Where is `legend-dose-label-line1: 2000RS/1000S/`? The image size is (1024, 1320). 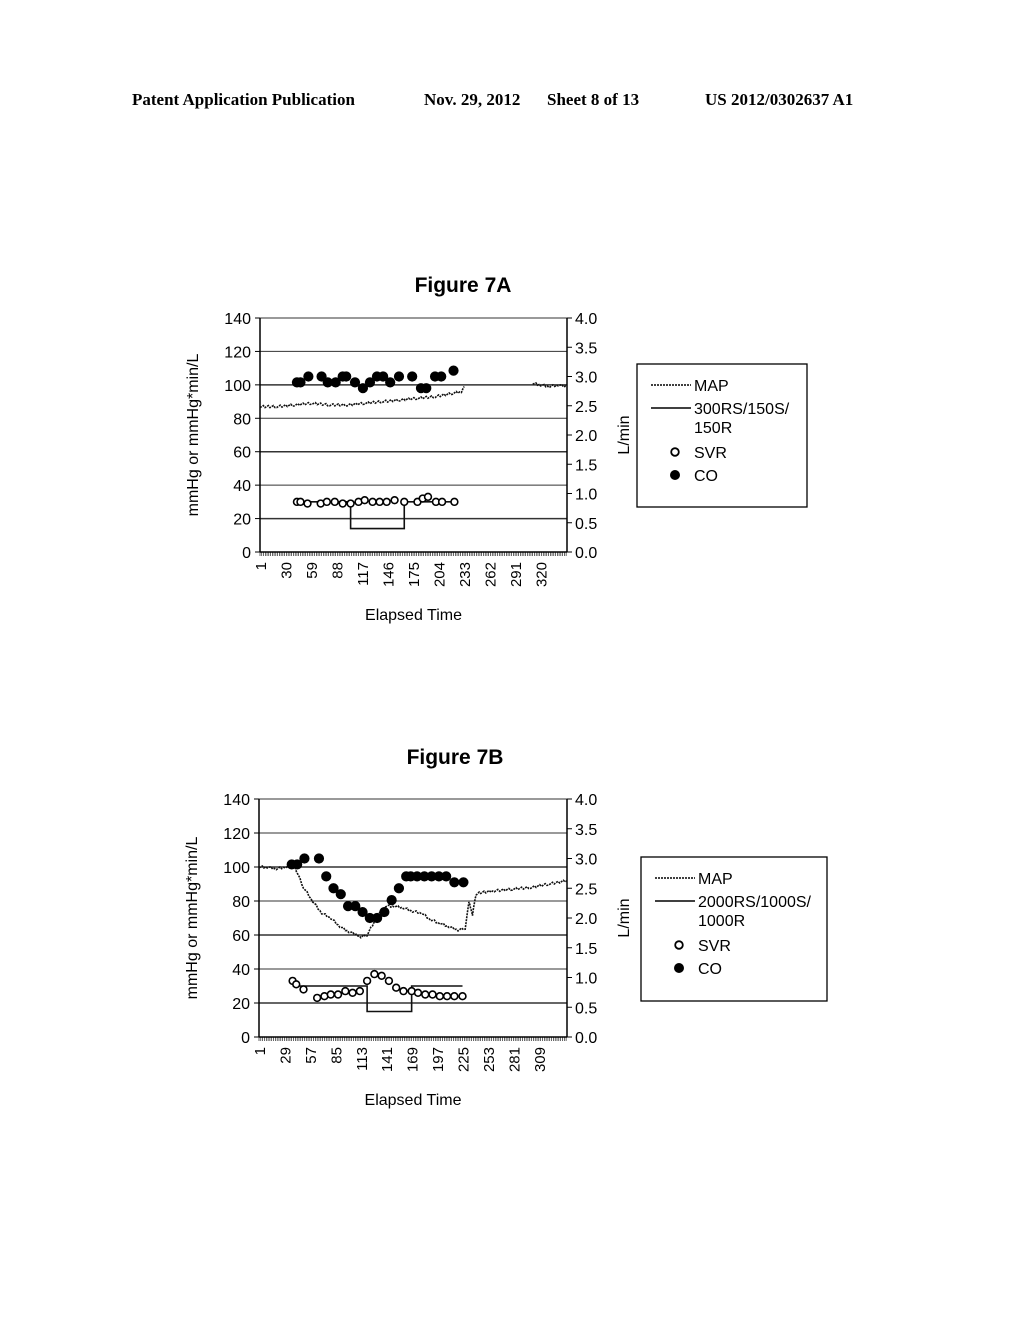
legend-dose-label-line1: 2000RS/1000S/ is located at coordinates (755, 902).